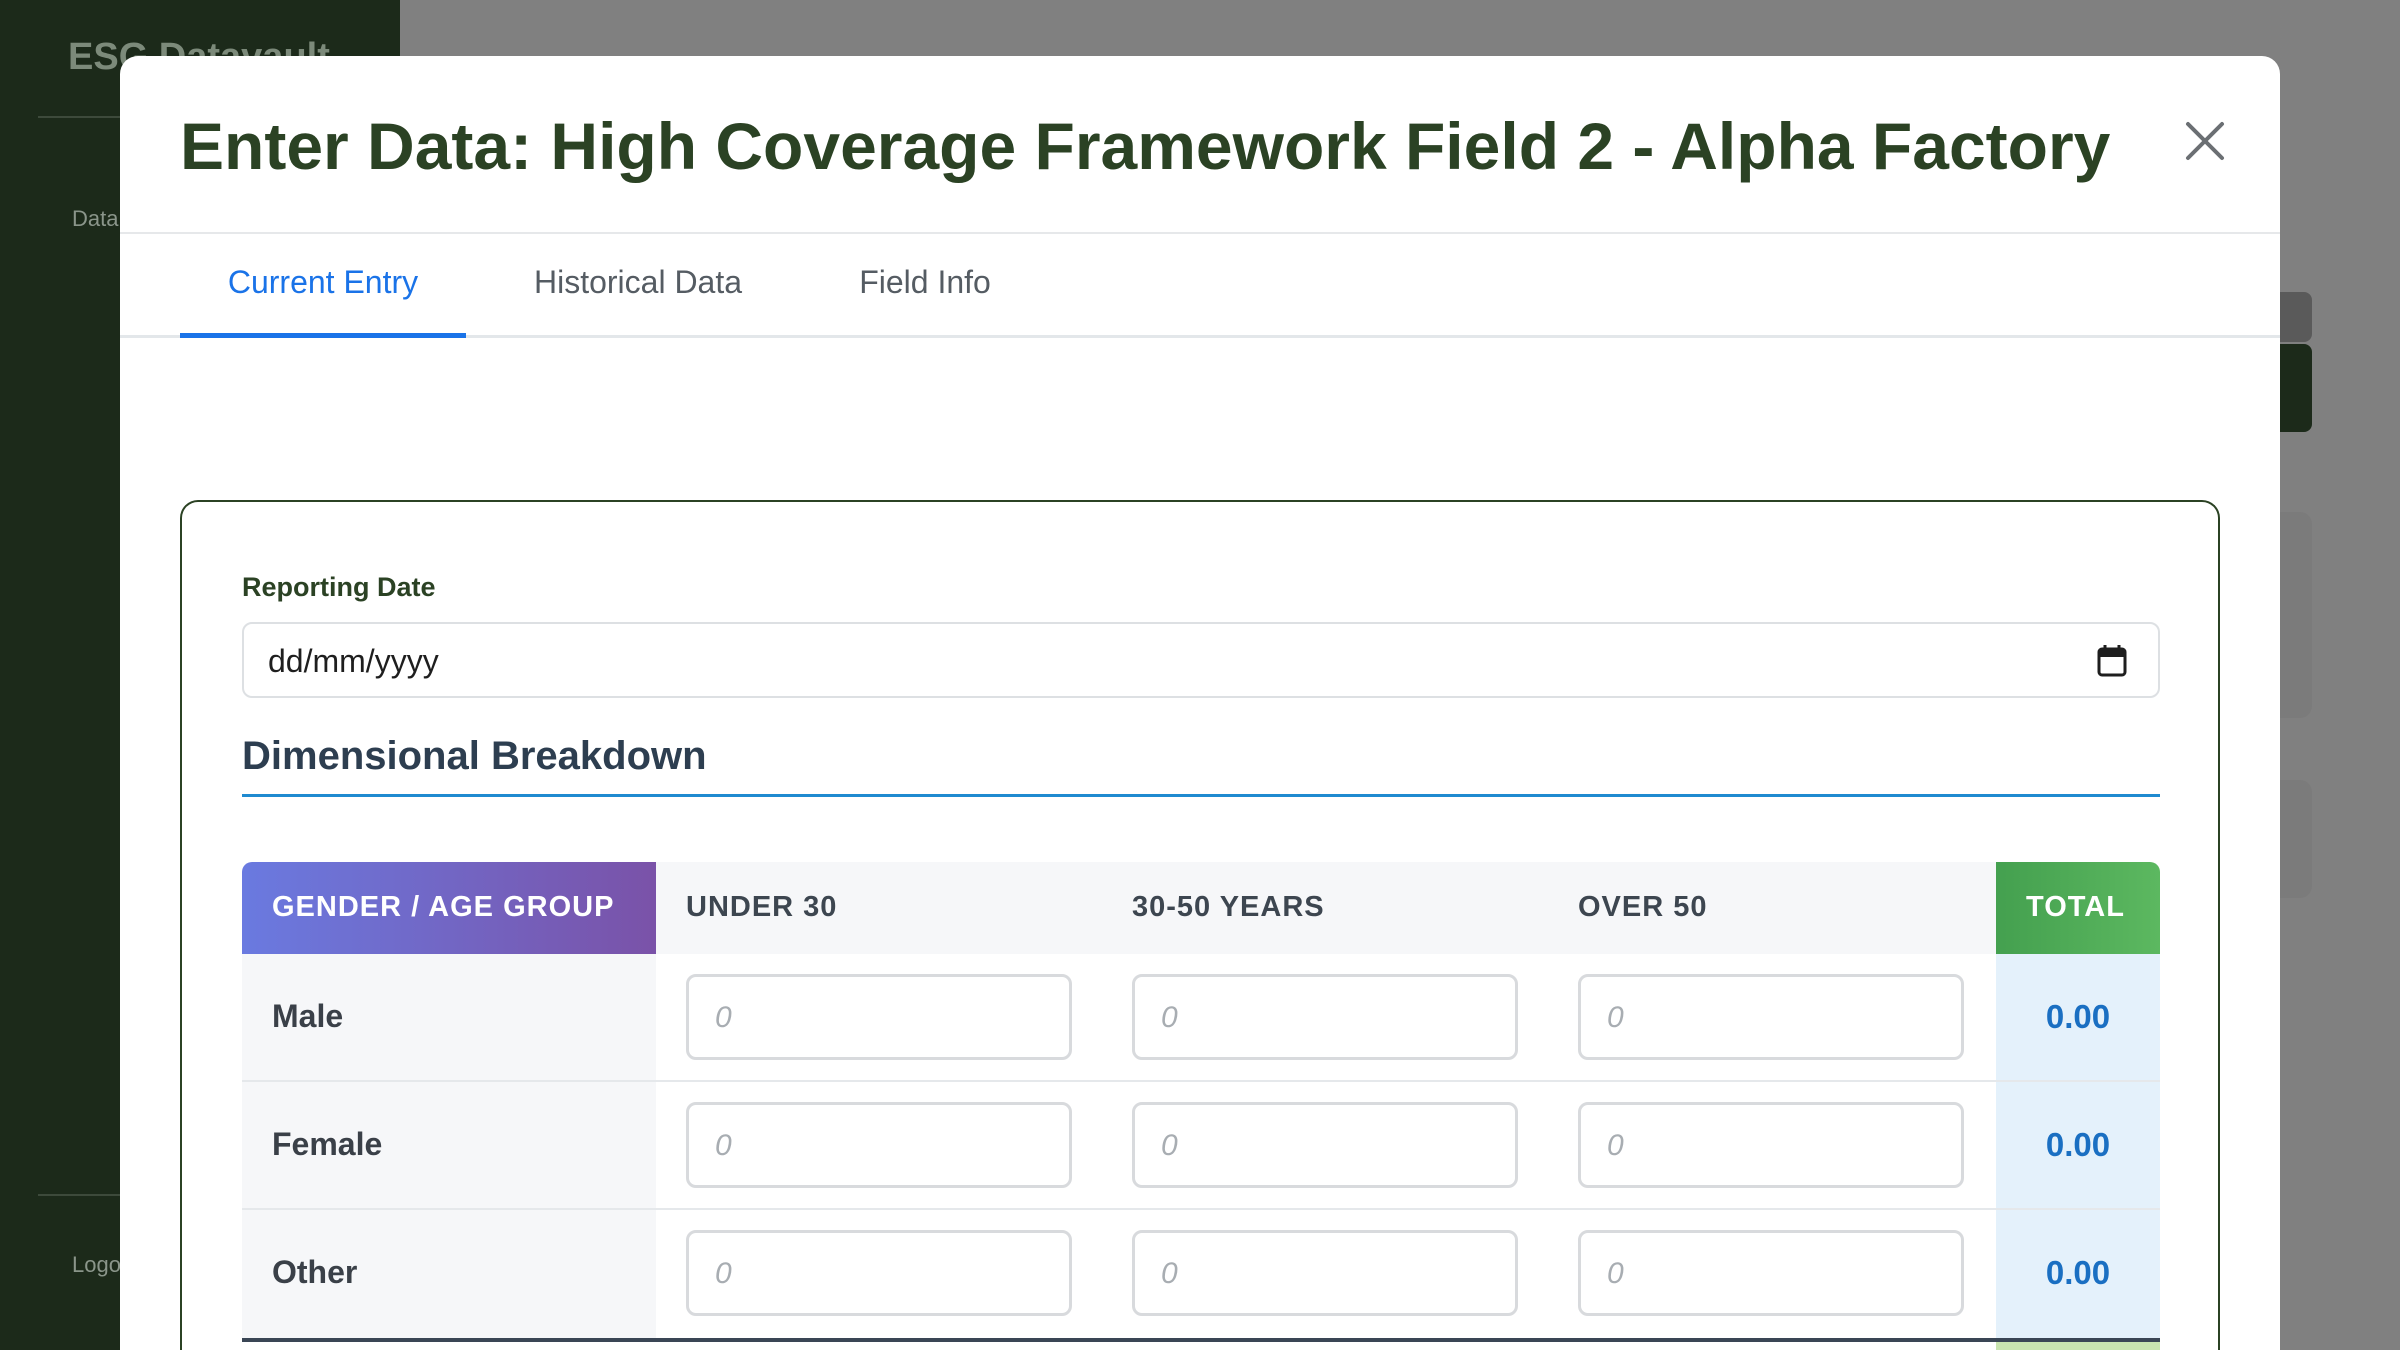 This screenshot has height=1350, width=2400. I want to click on tab-field-info: Field Info, so click(925, 287).